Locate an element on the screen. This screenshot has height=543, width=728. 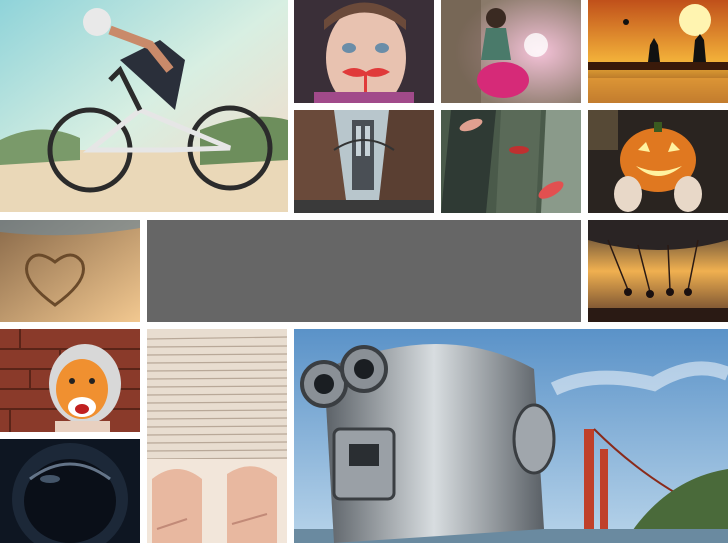
photo-heart-sand is located at coordinates (70, 271).